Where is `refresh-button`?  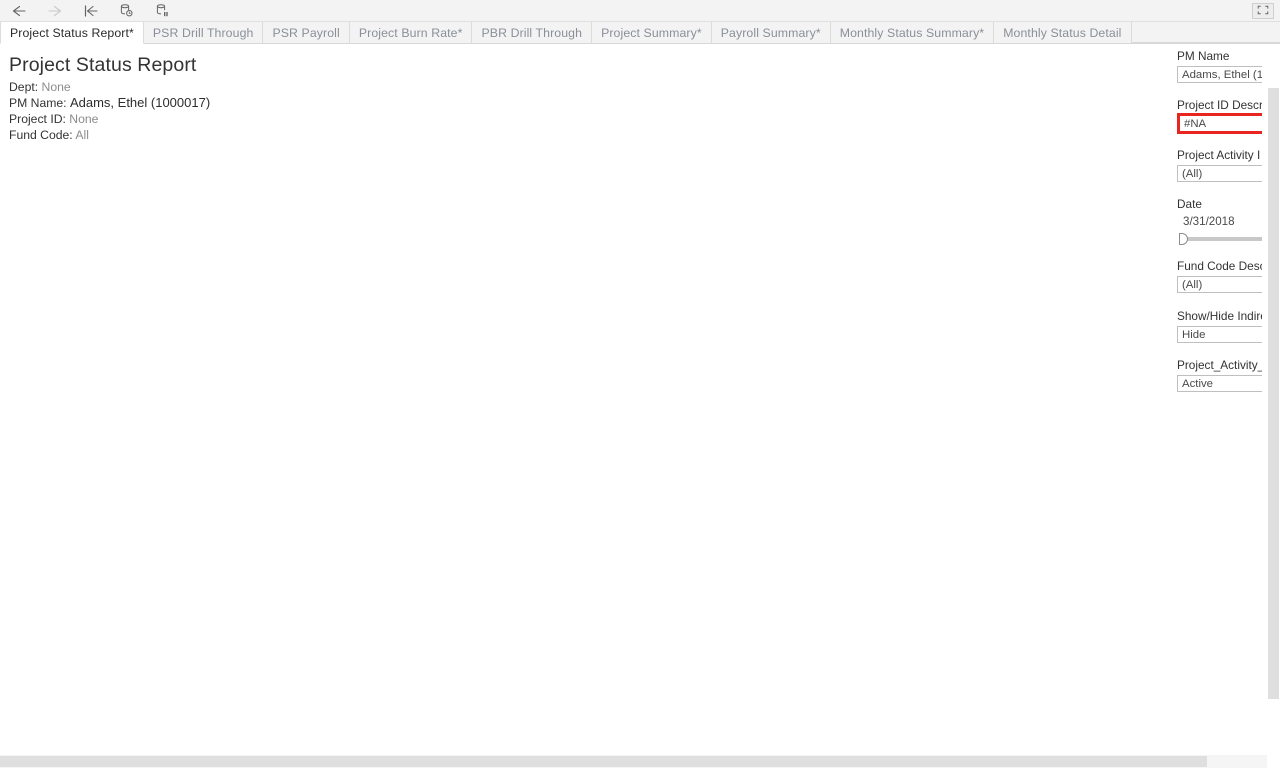 refresh-button is located at coordinates (127, 10).